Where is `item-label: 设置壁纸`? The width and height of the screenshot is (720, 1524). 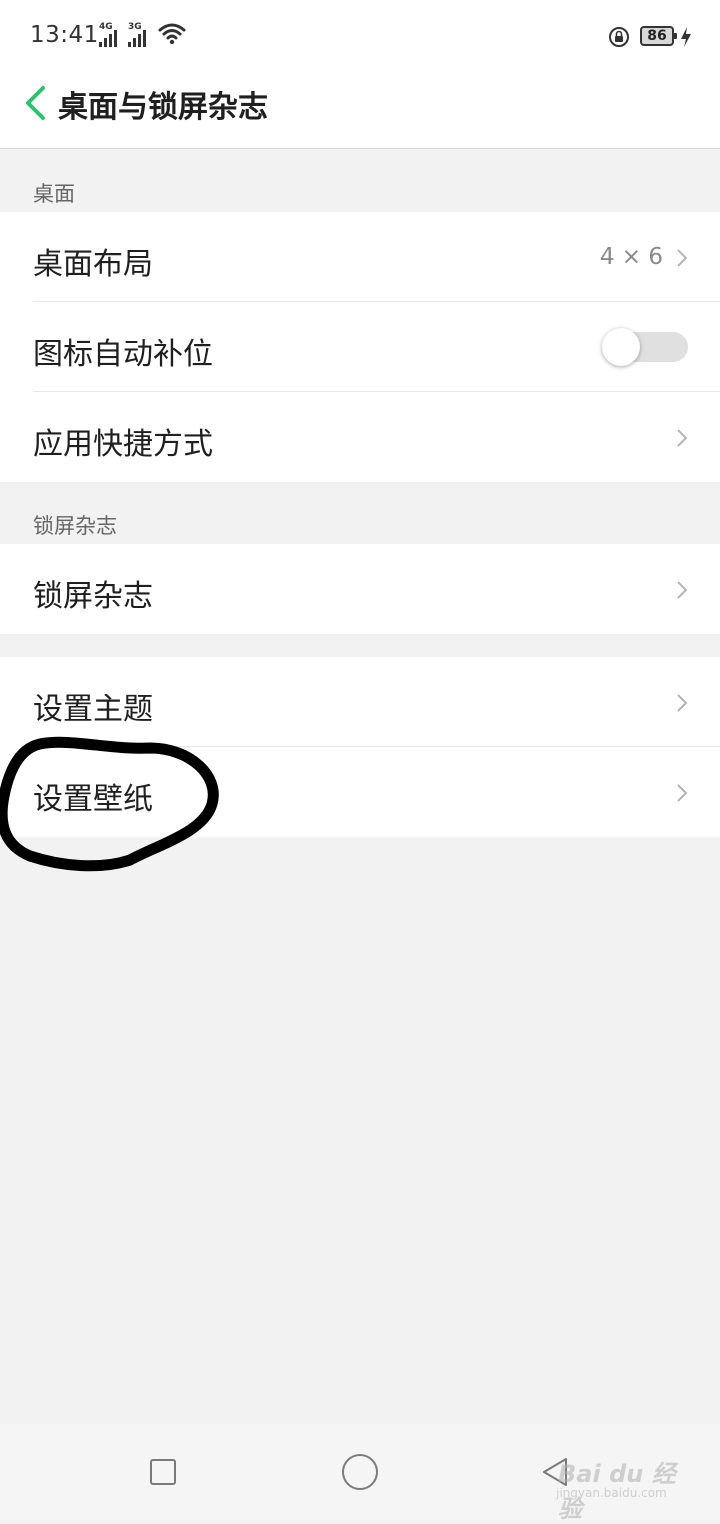
item-label: 设置壁纸 is located at coordinates (93, 799).